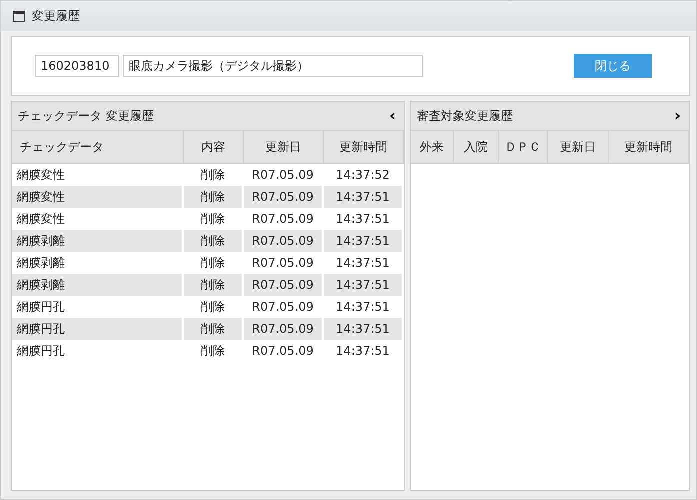 This screenshot has height=500, width=697. I want to click on collapse-button: ‹, so click(392, 116).